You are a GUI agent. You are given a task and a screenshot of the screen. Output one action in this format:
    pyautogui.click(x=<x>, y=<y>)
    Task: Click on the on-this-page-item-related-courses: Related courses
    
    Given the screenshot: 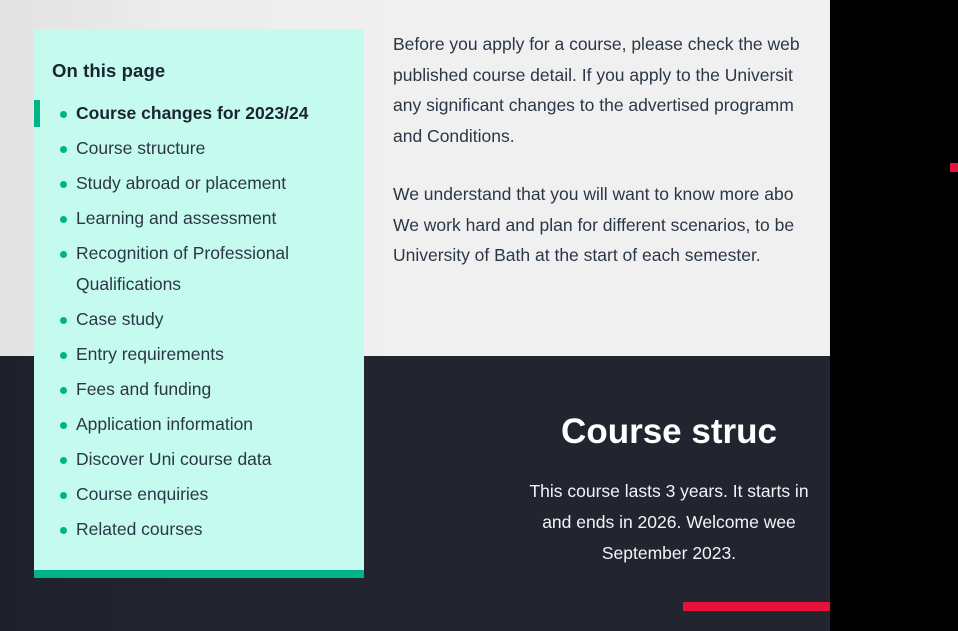 What is the action you would take?
    pyautogui.click(x=199, y=529)
    